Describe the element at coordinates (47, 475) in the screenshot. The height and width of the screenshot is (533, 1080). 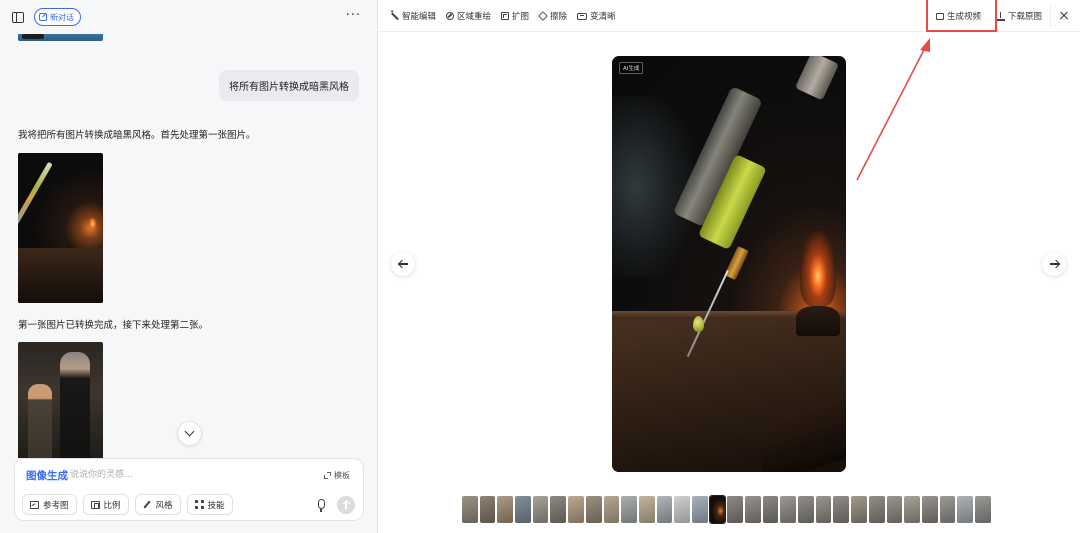
I see `mode-label: 图像生成` at that location.